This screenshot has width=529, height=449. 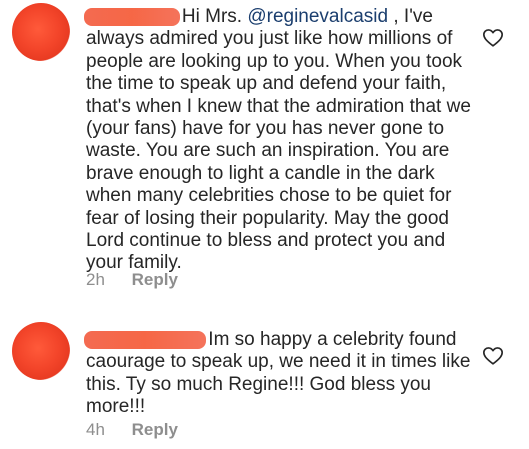 I want to click on comment-username: oriocdpess, so click(x=132, y=17).